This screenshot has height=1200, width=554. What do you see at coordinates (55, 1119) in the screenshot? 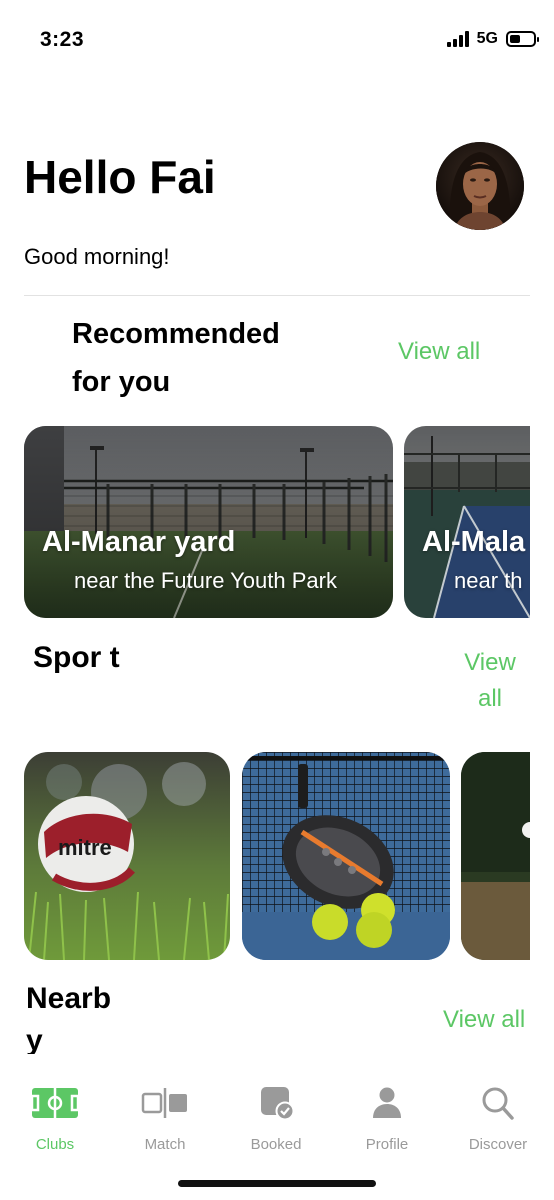
I see `tab-clubs: Clubs` at bounding box center [55, 1119].